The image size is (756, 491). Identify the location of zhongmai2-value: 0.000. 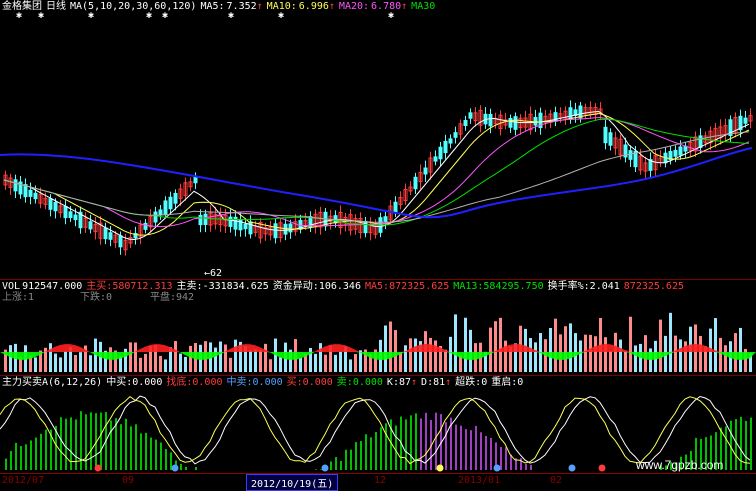
(268, 382).